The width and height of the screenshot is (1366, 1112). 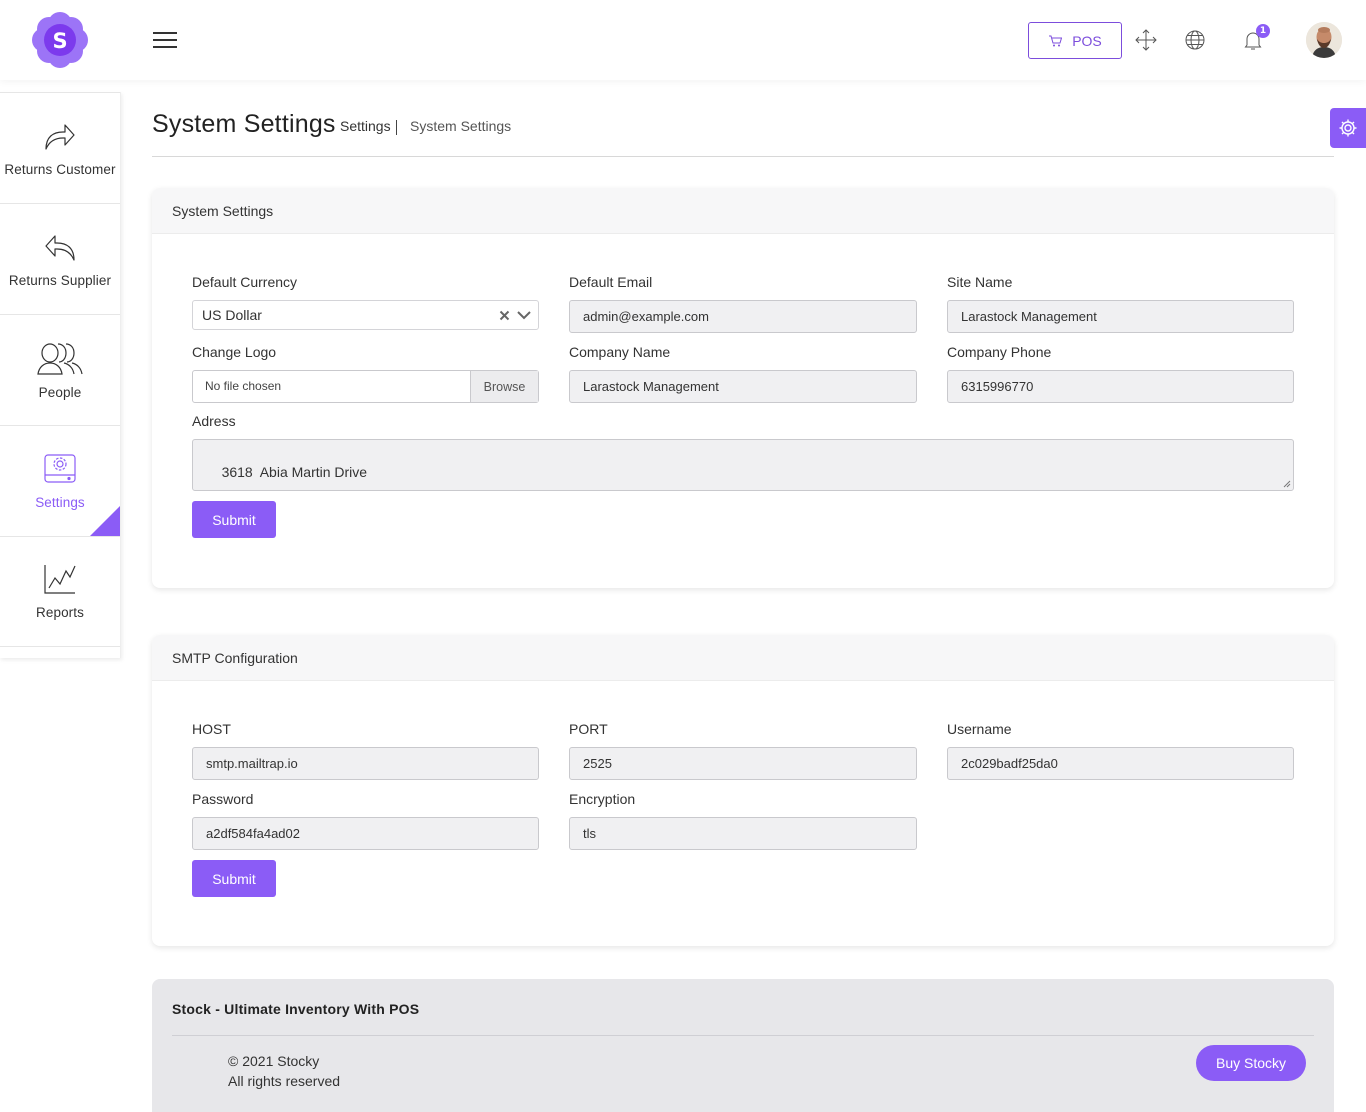 What do you see at coordinates (743, 1035) in the screenshot?
I see `footer-divider` at bounding box center [743, 1035].